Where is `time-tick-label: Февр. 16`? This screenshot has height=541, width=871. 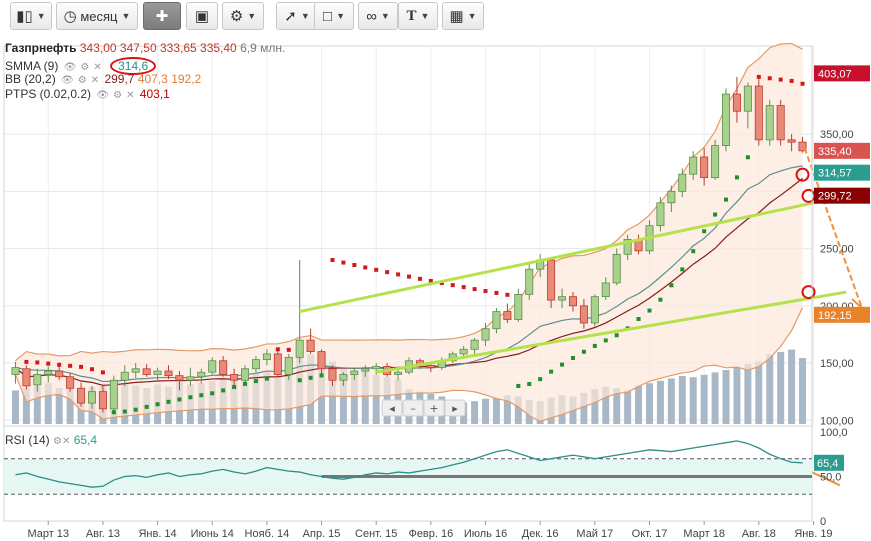
time-tick-label: Февр. 16 is located at coordinates (430, 534).